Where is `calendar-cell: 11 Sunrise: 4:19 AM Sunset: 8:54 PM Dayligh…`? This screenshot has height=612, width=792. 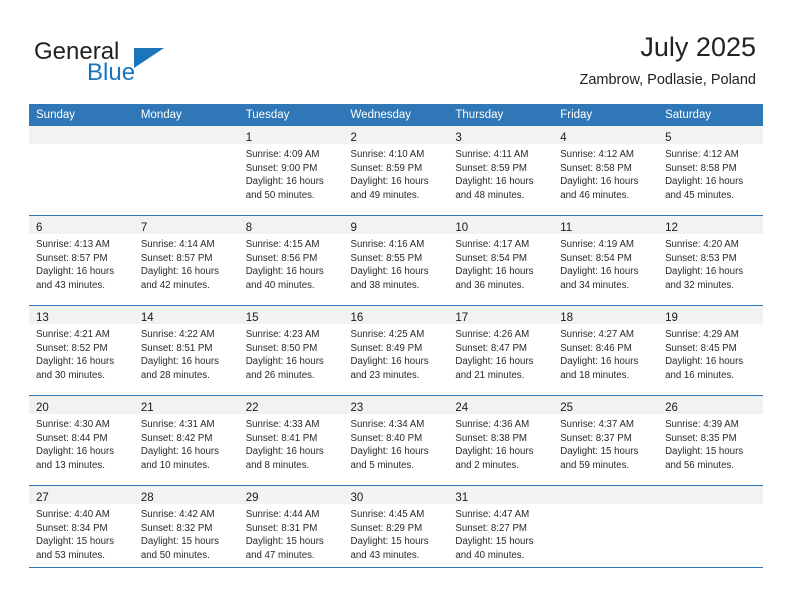
calendar-cell: 11 Sunrise: 4:19 AM Sunset: 8:54 PM Dayligh… is located at coordinates (606, 260).